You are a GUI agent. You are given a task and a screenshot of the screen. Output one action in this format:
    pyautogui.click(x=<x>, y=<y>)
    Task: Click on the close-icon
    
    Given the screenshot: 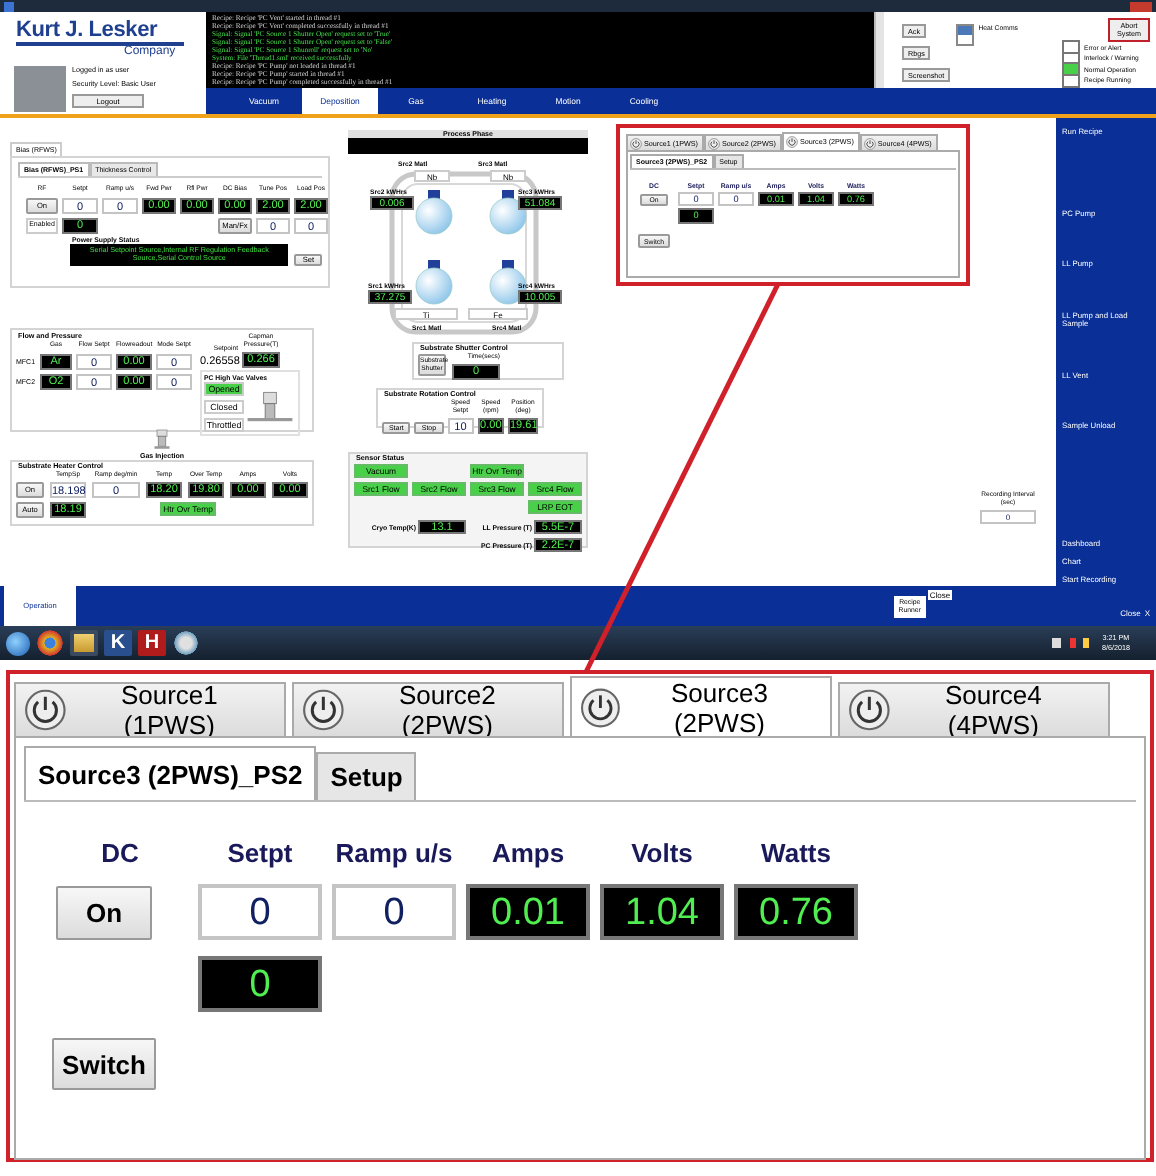 What is the action you would take?
    pyautogui.click(x=1141, y=6)
    